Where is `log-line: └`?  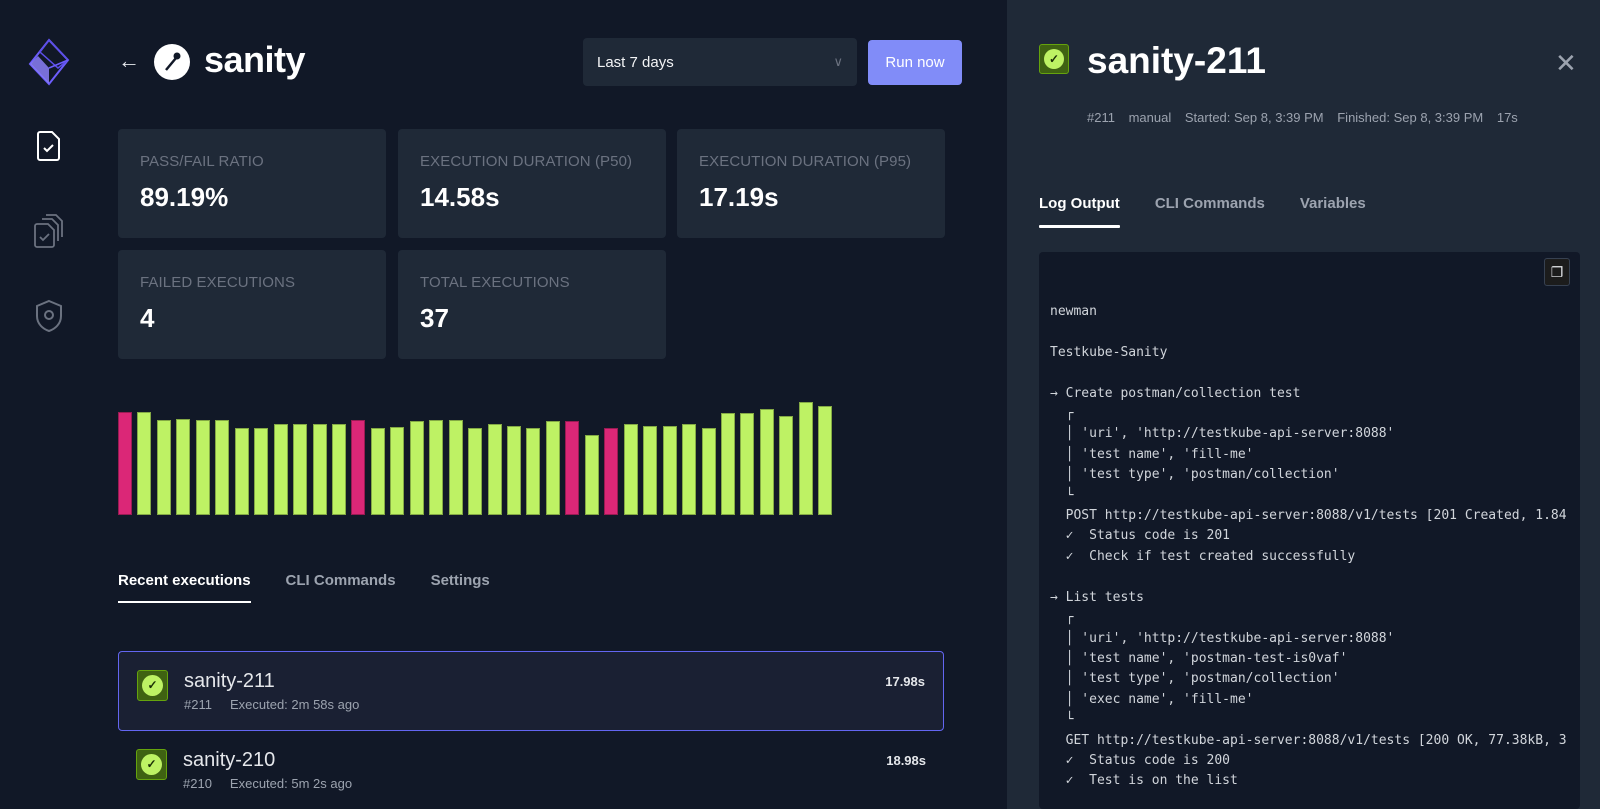 log-line: └ is located at coordinates (1062, 495).